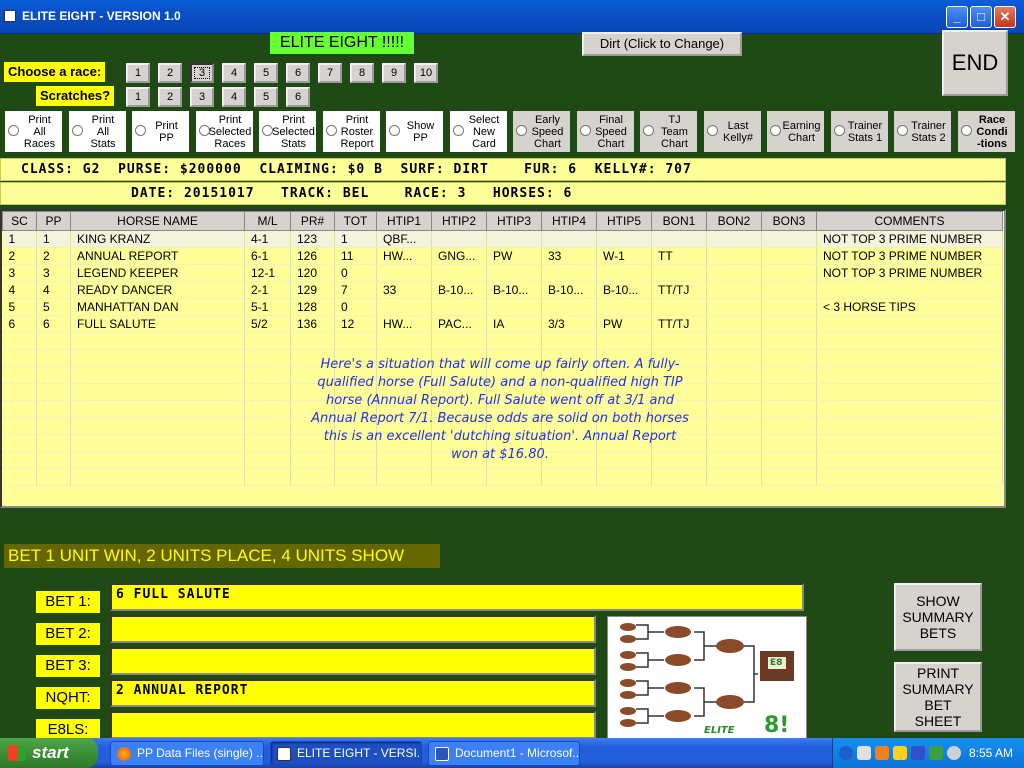  What do you see at coordinates (918, 753) in the screenshot?
I see `display-icon` at bounding box center [918, 753].